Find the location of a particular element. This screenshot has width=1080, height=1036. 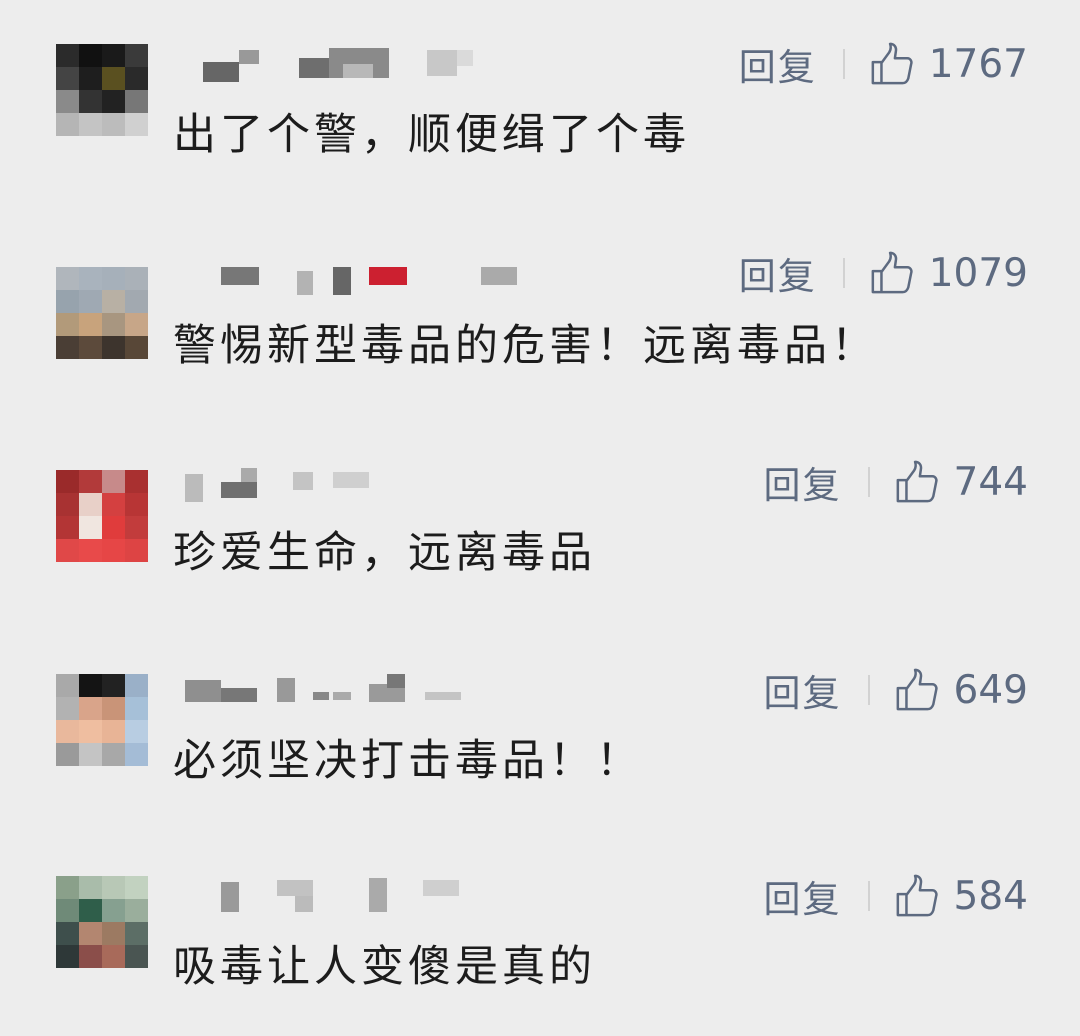

comment-actions: 回复 1079 is located at coordinates (883, 273).